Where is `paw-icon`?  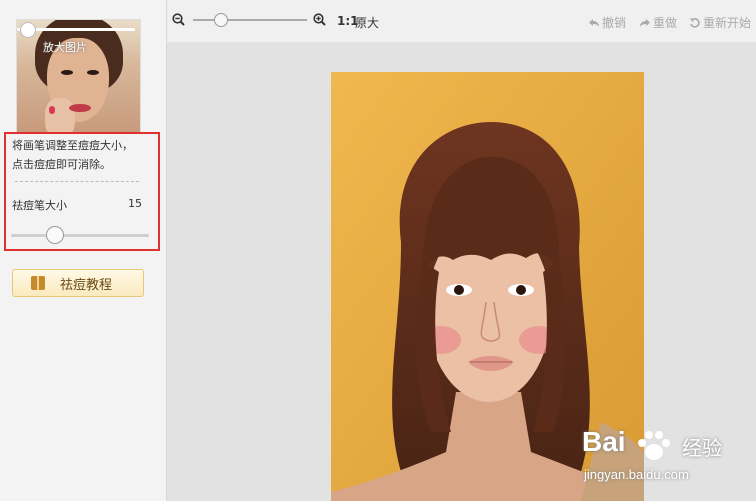 paw-icon is located at coordinates (654, 445).